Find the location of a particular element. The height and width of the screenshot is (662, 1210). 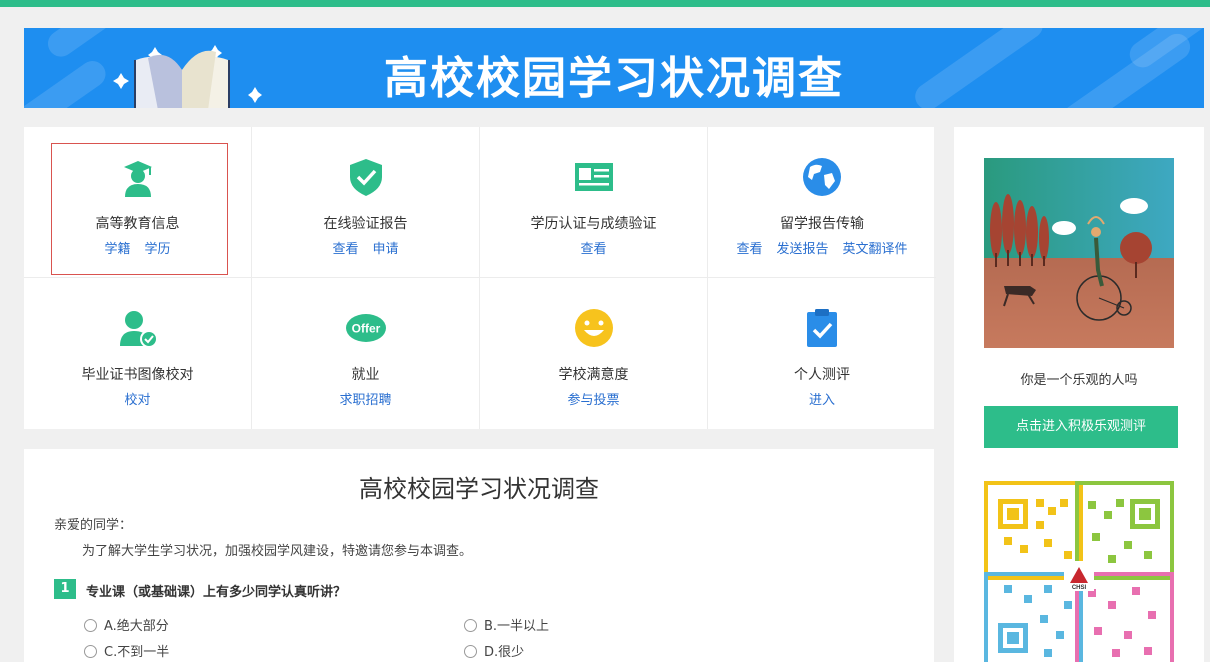

service-employment: Offer 就业 求职招聘 is located at coordinates (366, 353).